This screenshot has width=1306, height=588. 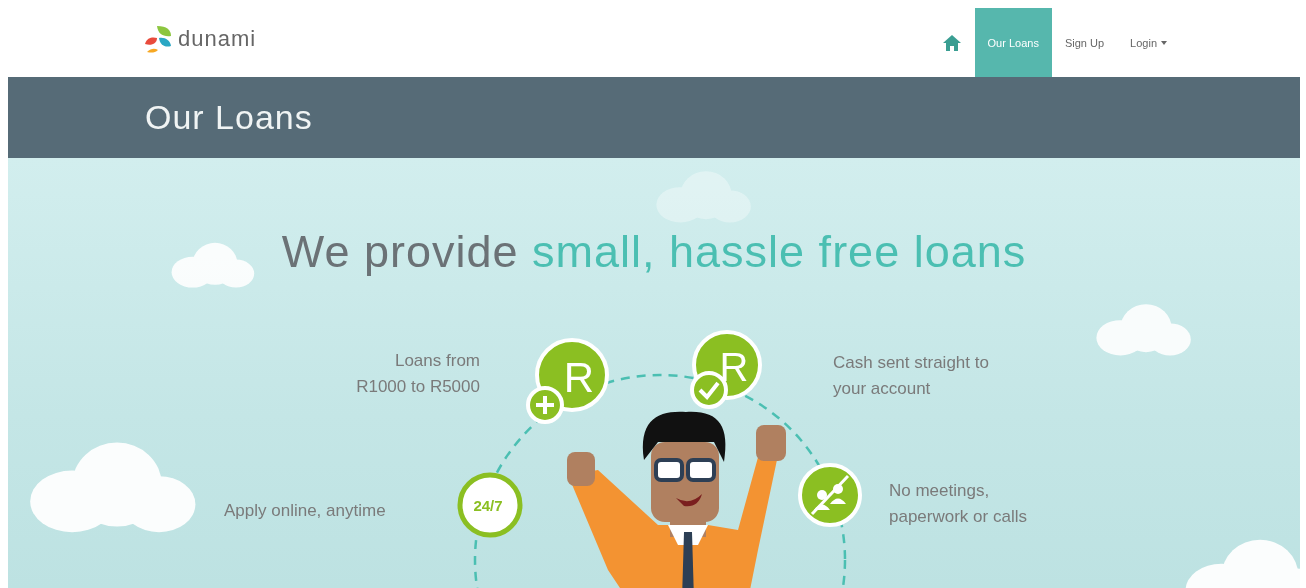 I want to click on login-dropdown: Login, so click(x=1148, y=42).